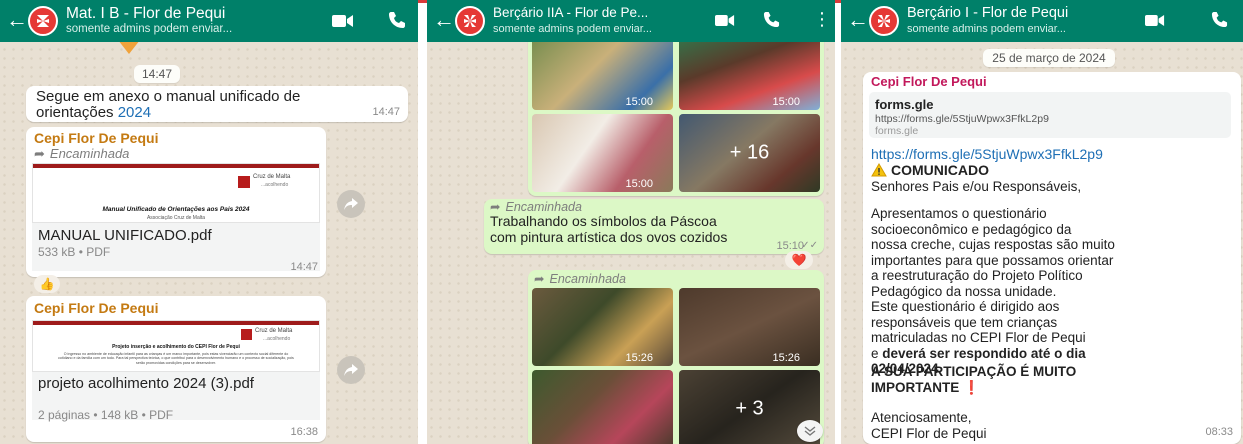 Image resolution: width=1243 pixels, height=444 pixels. I want to click on deadline-text: deverá ser respondido até o dia, so click(984, 353).